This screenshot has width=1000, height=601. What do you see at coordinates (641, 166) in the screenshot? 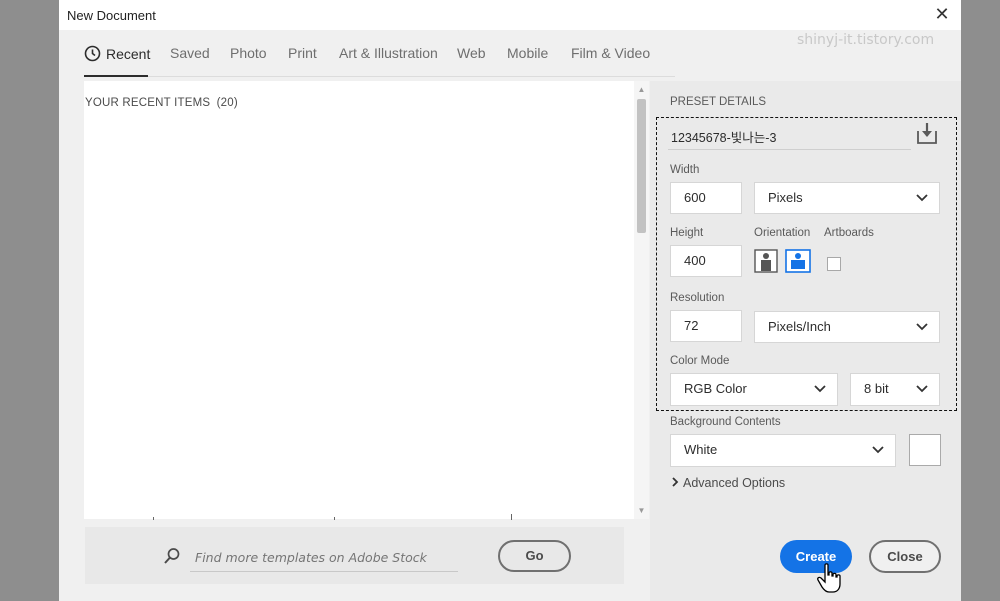
I see `scroll-thumb` at bounding box center [641, 166].